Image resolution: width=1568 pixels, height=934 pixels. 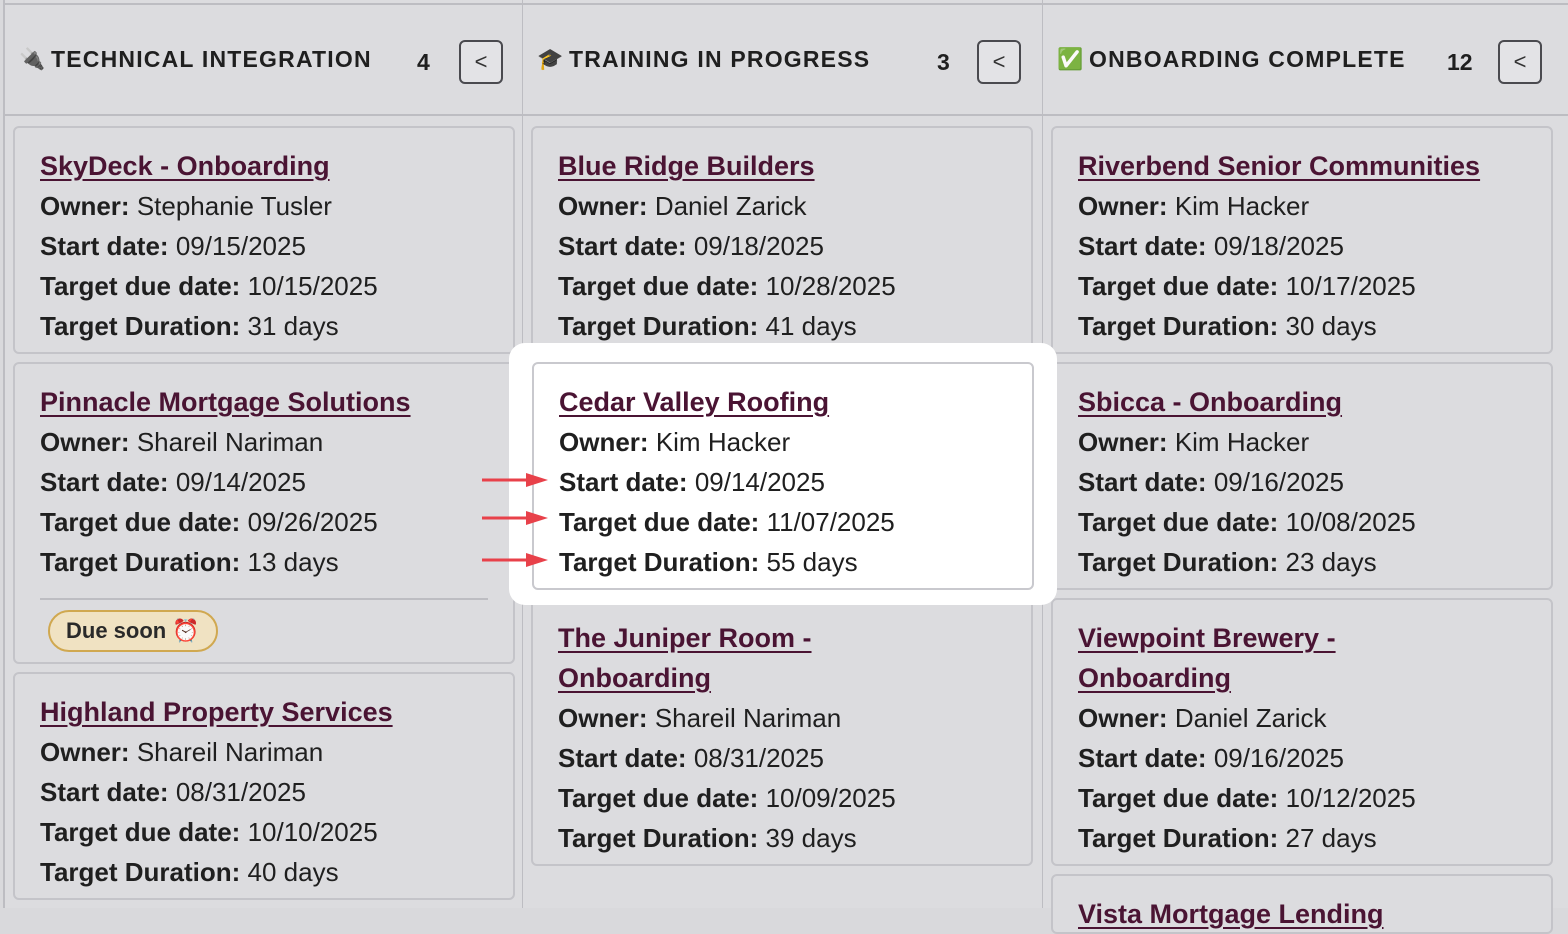 What do you see at coordinates (943, 62) in the screenshot?
I see `column-count: 3` at bounding box center [943, 62].